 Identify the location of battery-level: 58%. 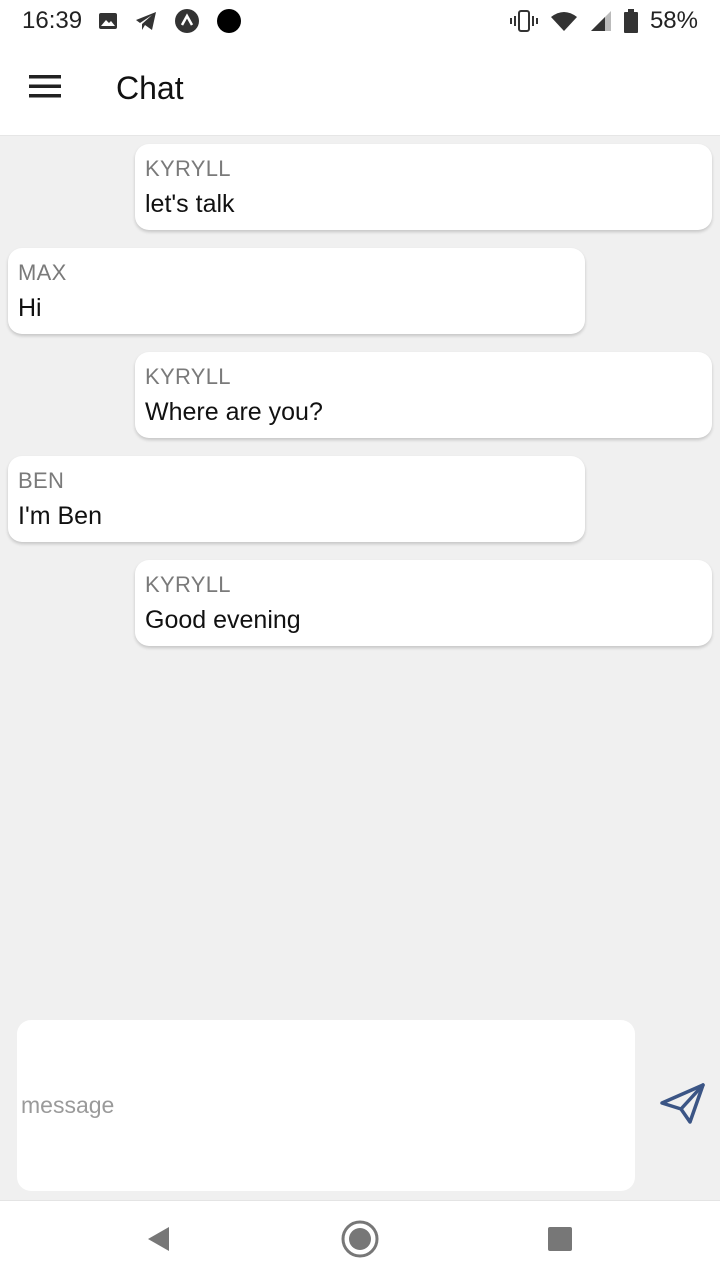
(673, 20).